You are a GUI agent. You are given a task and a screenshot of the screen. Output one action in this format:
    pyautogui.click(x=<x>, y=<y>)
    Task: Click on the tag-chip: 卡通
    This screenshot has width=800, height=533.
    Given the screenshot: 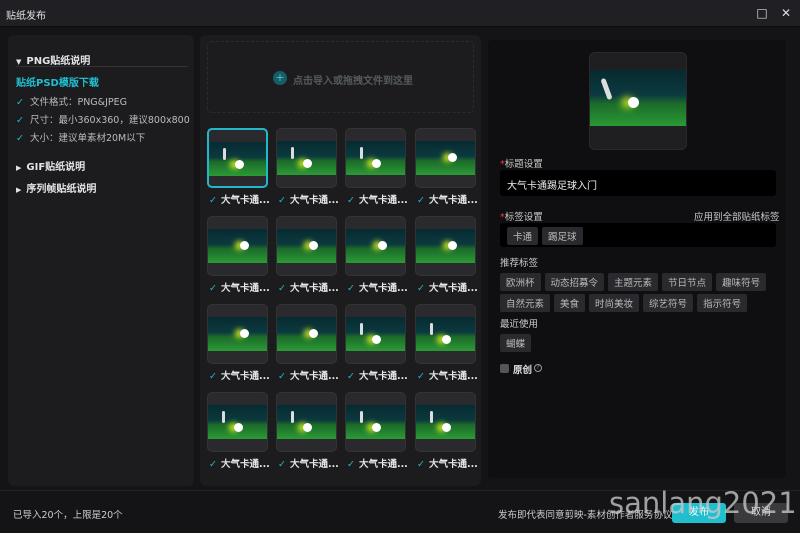 What is the action you would take?
    pyautogui.click(x=523, y=236)
    